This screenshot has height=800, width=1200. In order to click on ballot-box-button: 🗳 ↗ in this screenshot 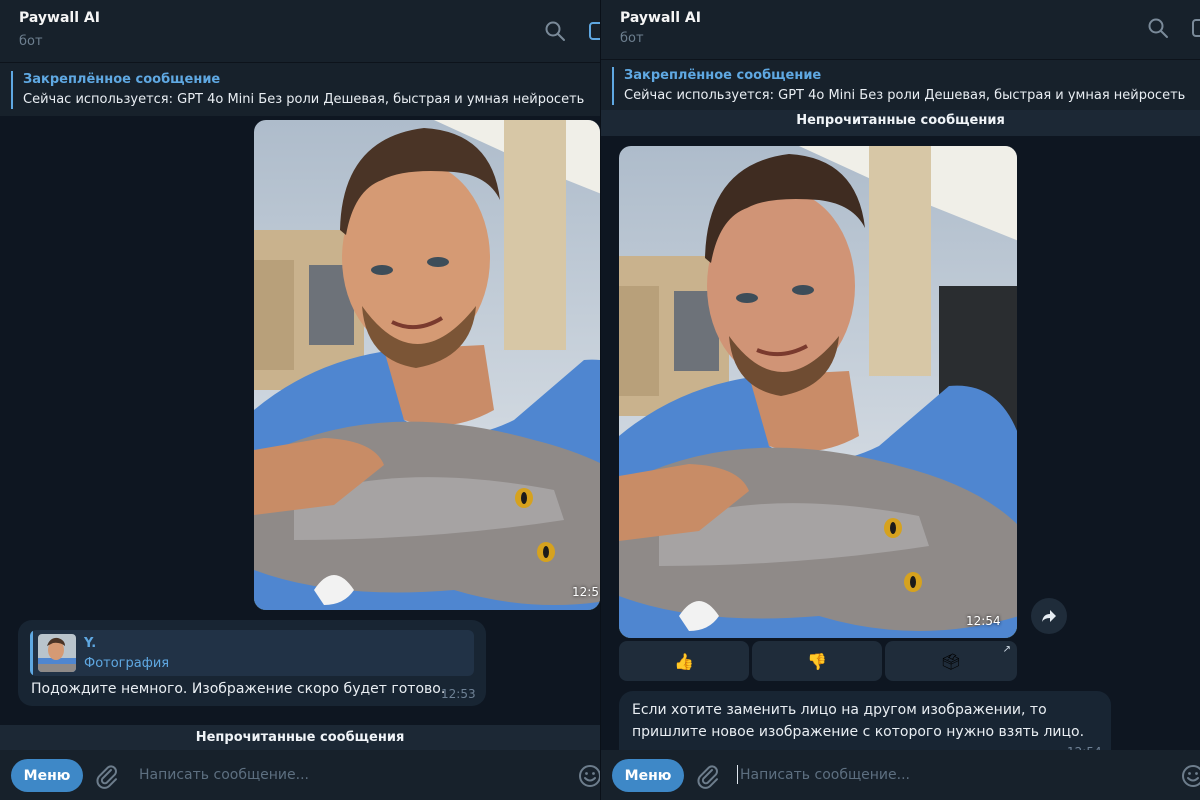, I will do `click(951, 661)`.